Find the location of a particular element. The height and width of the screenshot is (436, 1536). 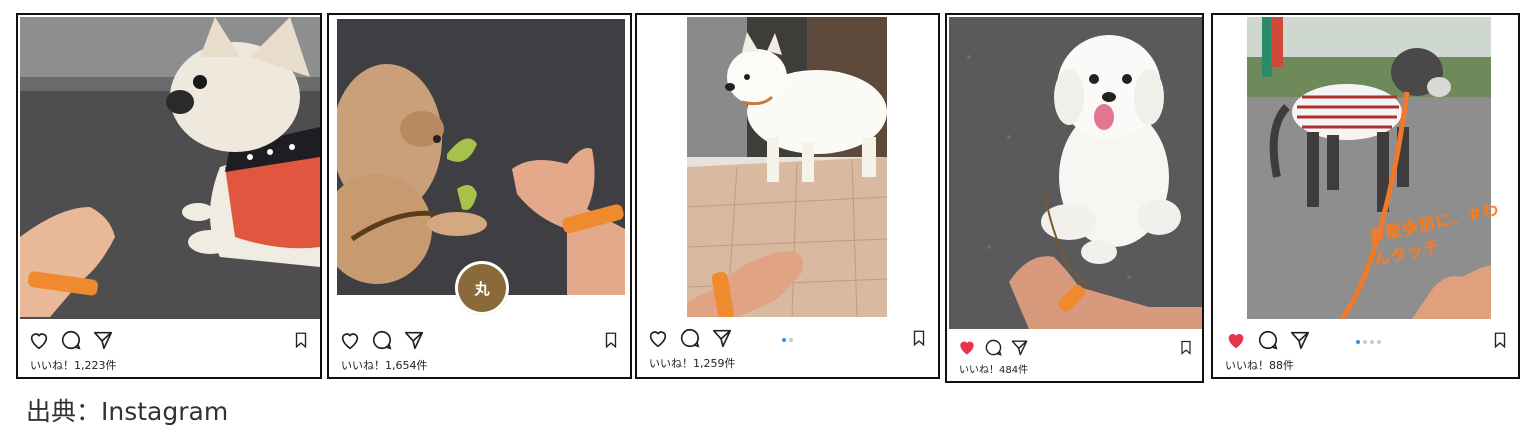

paw-badge: 丸 is located at coordinates (482, 288).